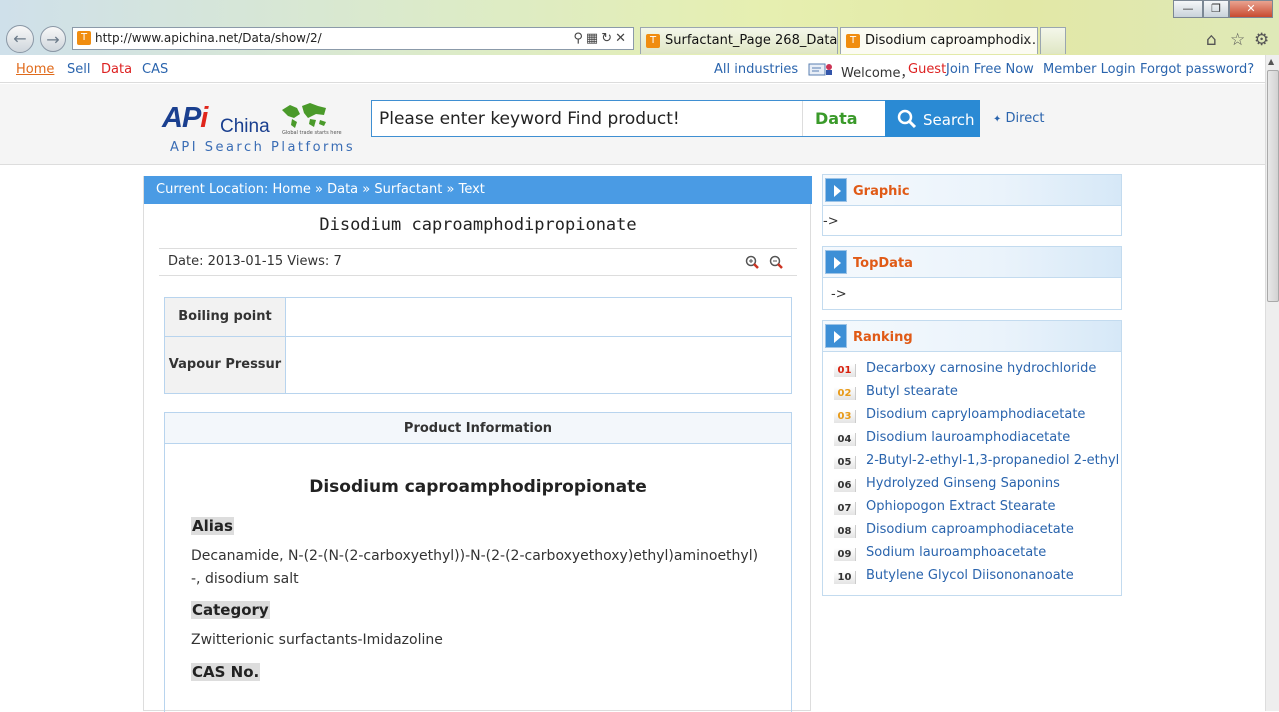 The width and height of the screenshot is (1279, 712). I want to click on rank-link: Decarboxy carnosine hydrochloride, so click(981, 368).